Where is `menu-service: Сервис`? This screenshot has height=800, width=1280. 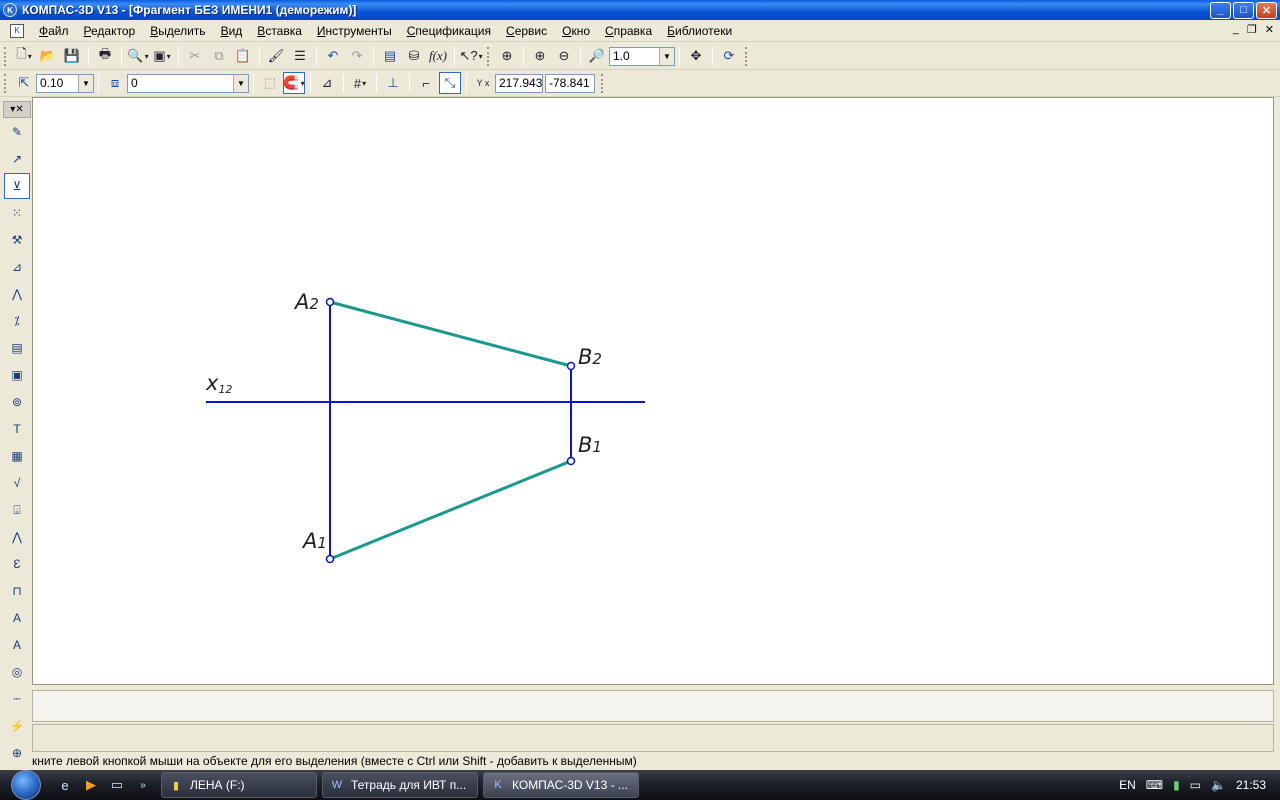
menu-service: Сервис is located at coordinates (527, 31).